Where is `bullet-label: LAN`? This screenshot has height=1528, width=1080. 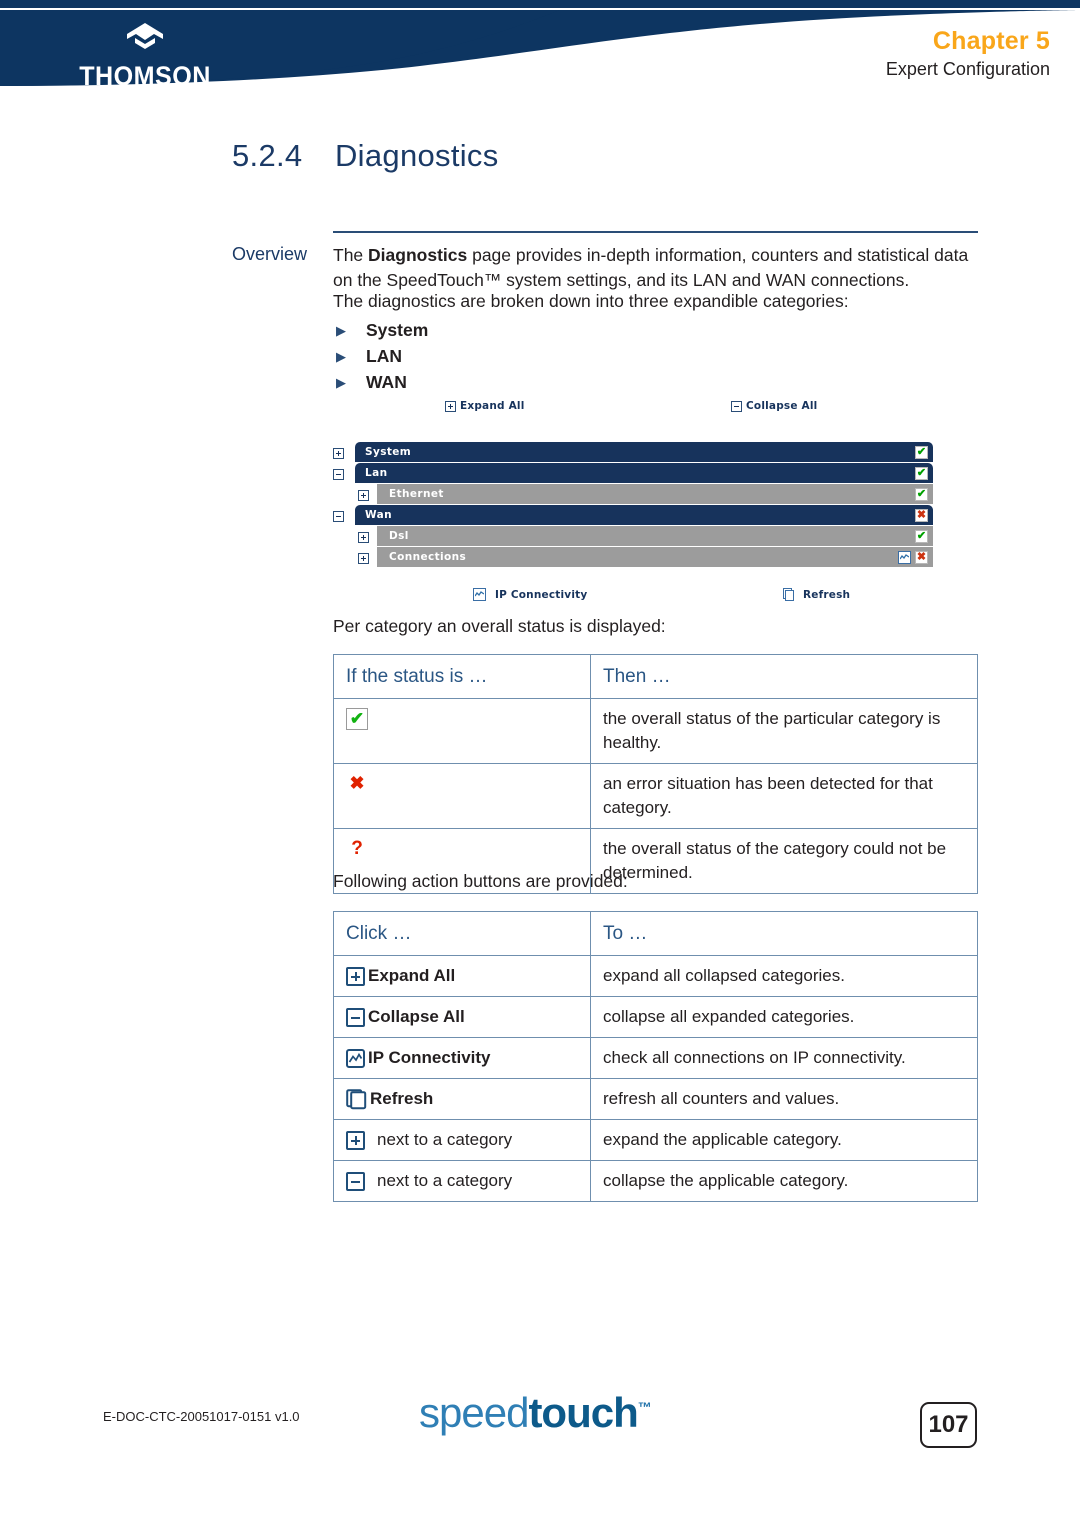 bullet-label: LAN is located at coordinates (384, 356).